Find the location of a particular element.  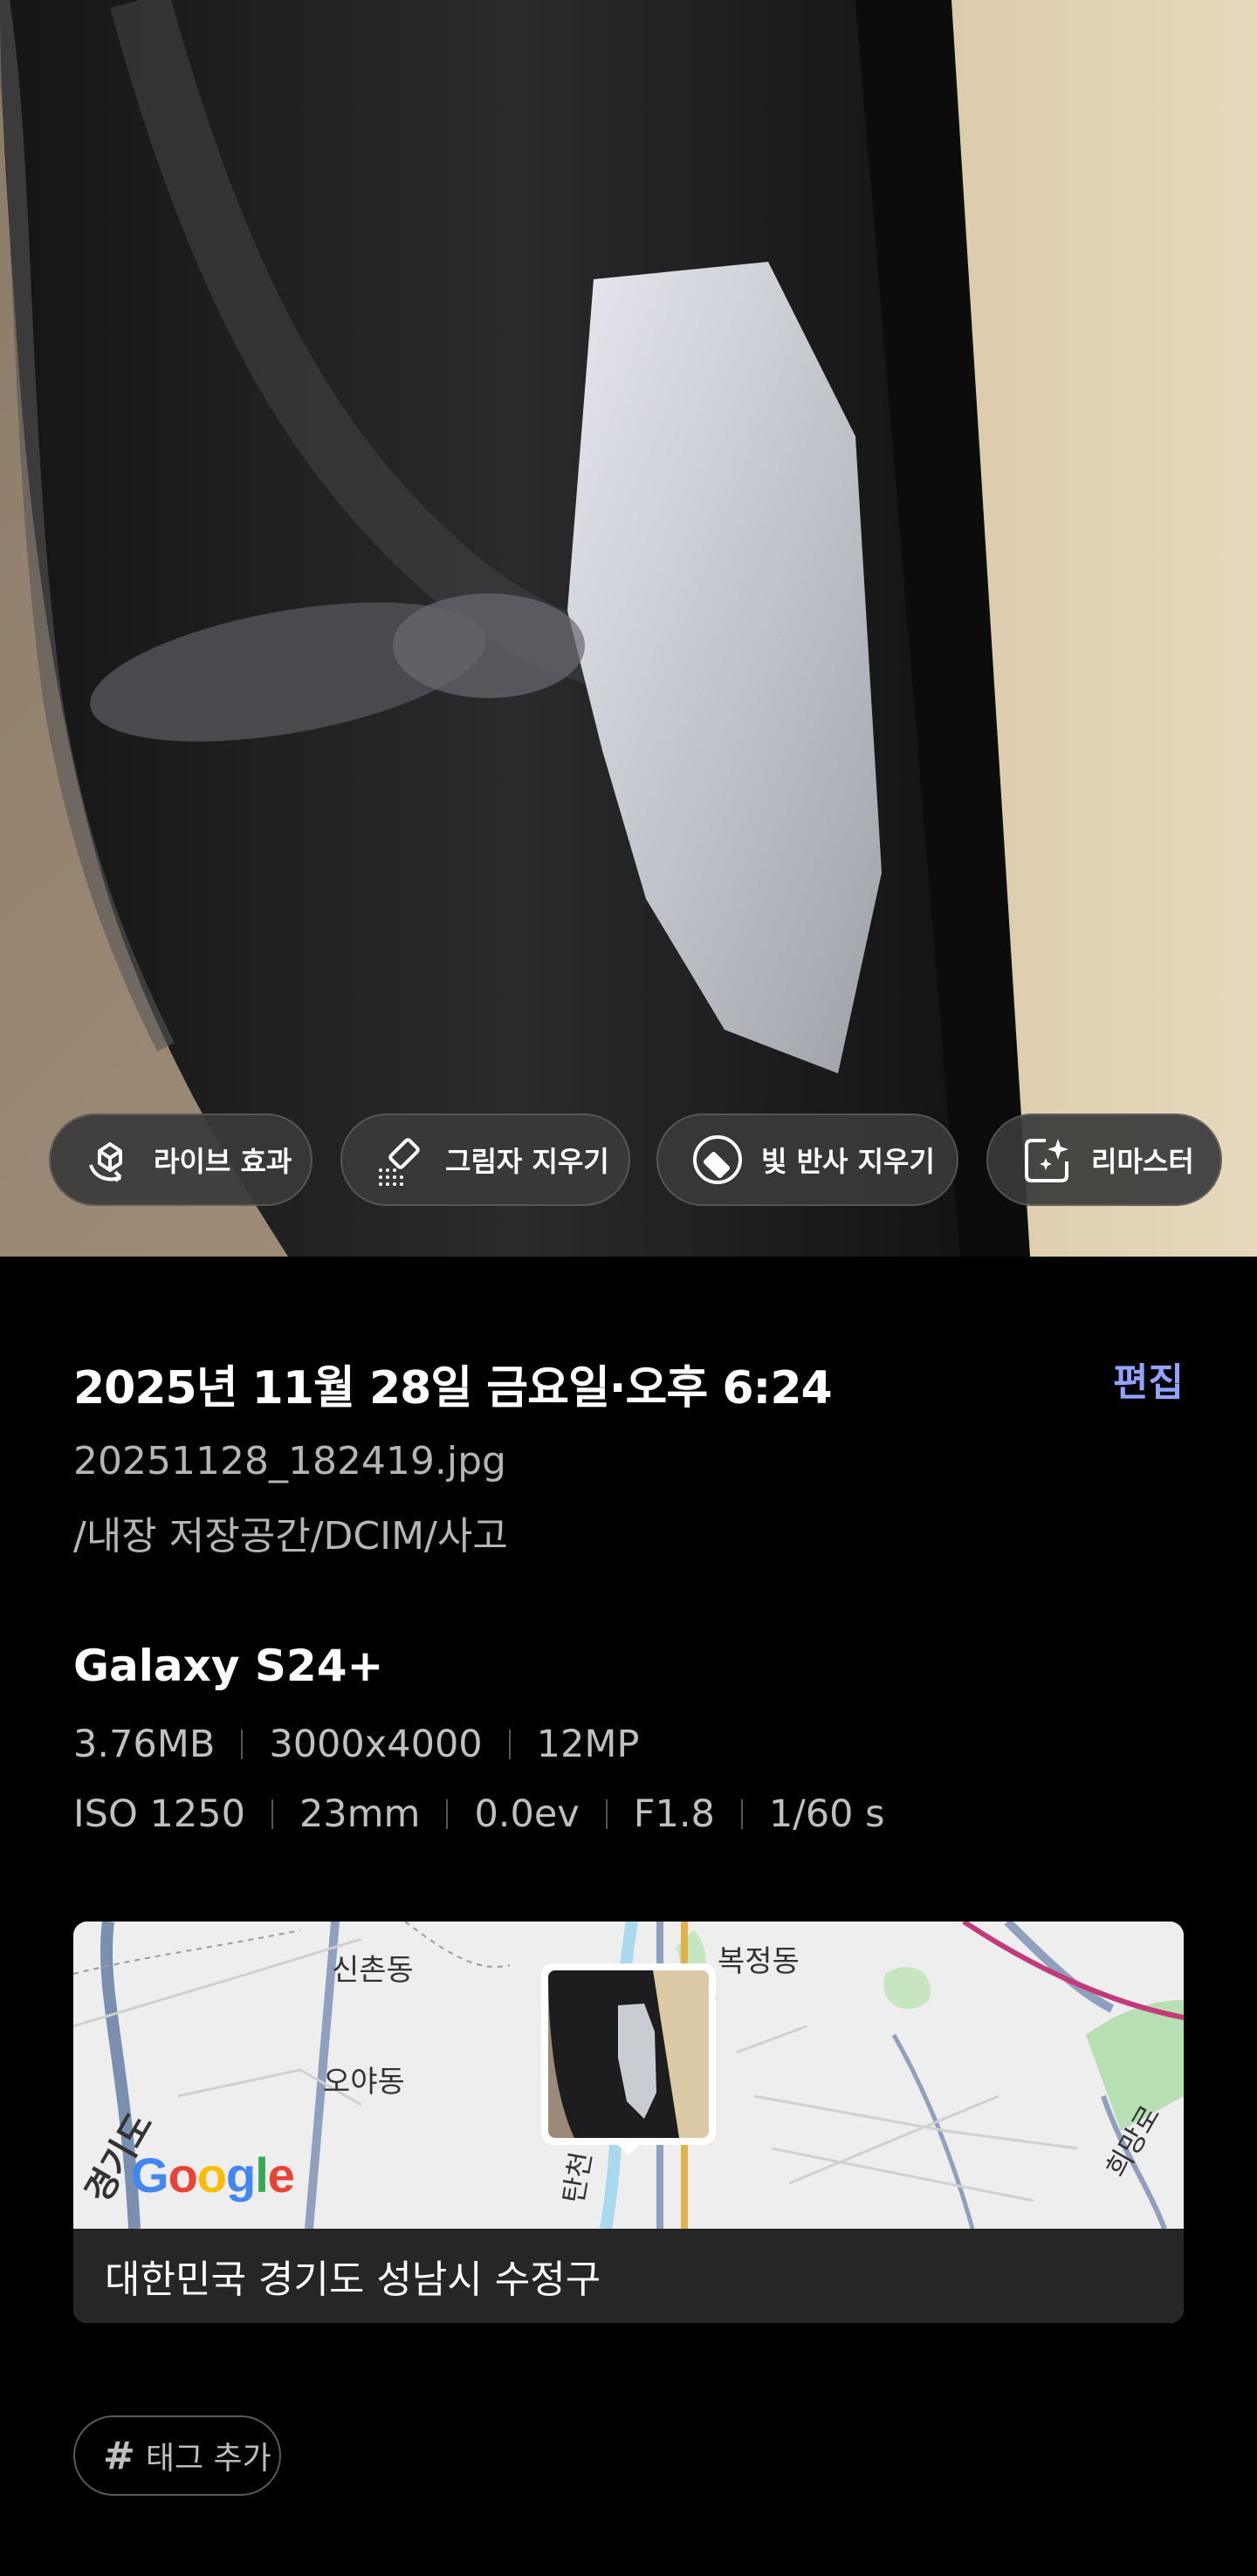

pin-pointer is located at coordinates (628, 2148).